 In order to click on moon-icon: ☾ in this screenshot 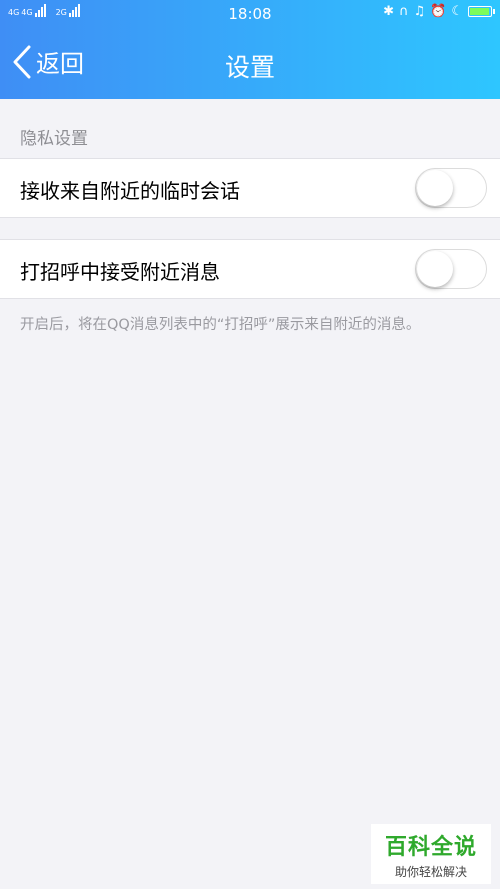, I will do `click(457, 11)`.